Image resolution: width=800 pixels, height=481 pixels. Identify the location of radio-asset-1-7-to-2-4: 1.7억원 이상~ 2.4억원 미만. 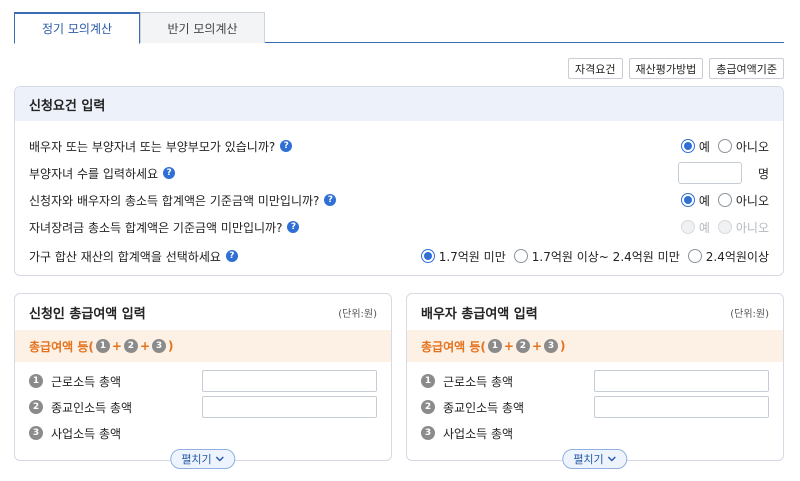
(596, 256).